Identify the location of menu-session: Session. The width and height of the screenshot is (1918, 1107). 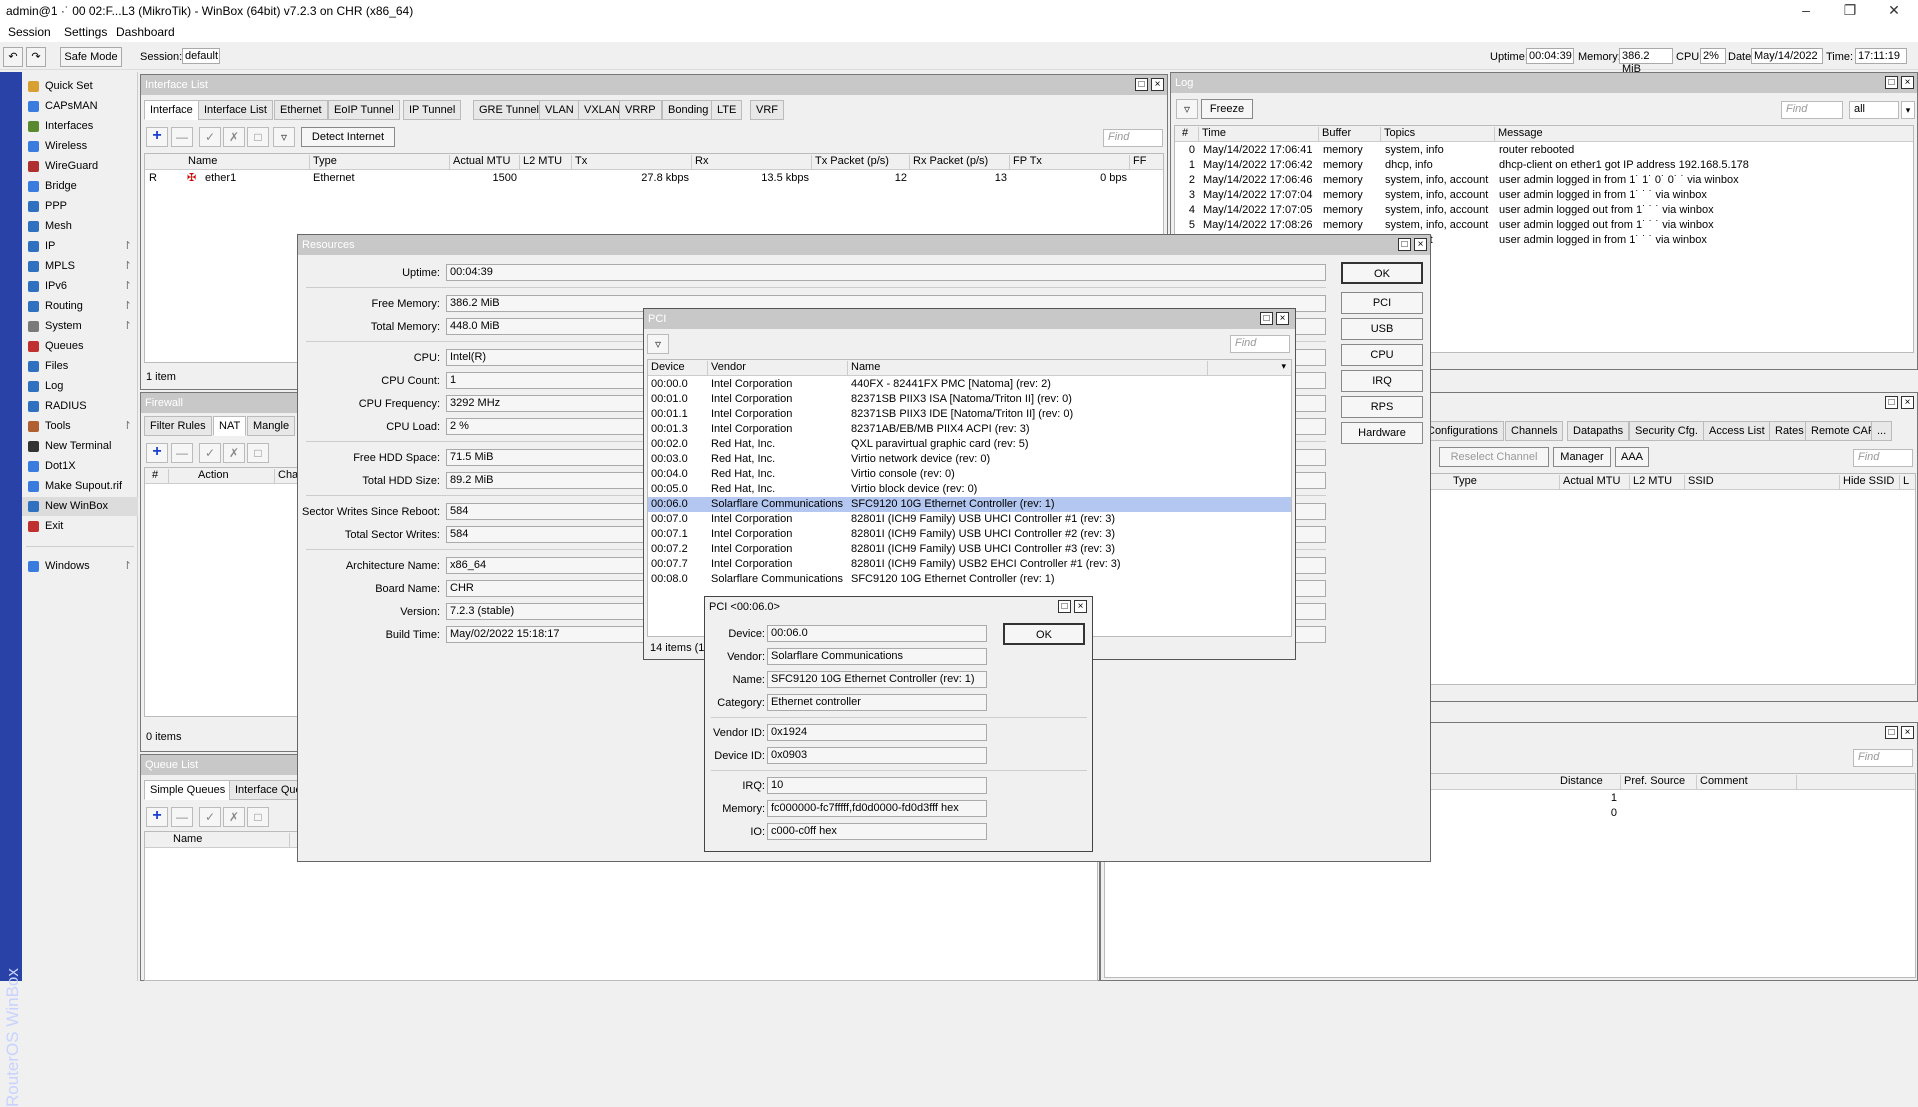
(29, 32).